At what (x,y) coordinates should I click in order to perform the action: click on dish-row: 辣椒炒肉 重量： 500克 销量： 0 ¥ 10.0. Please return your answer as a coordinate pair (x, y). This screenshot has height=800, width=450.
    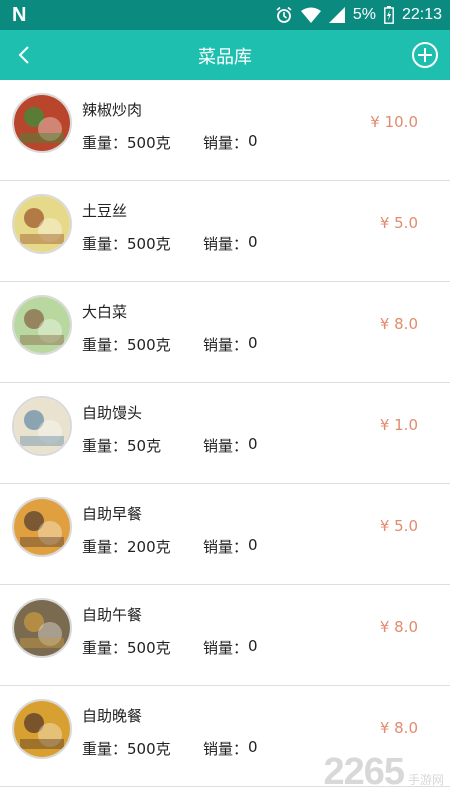
    Looking at the image, I should click on (225, 130).